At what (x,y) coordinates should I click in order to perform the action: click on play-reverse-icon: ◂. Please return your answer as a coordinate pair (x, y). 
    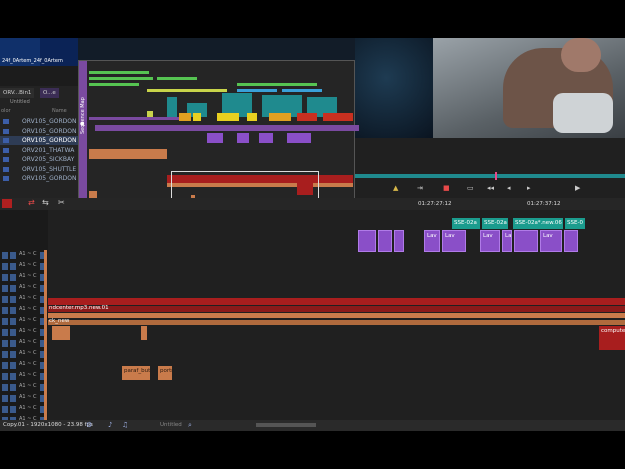
    Looking at the image, I should click on (509, 188).